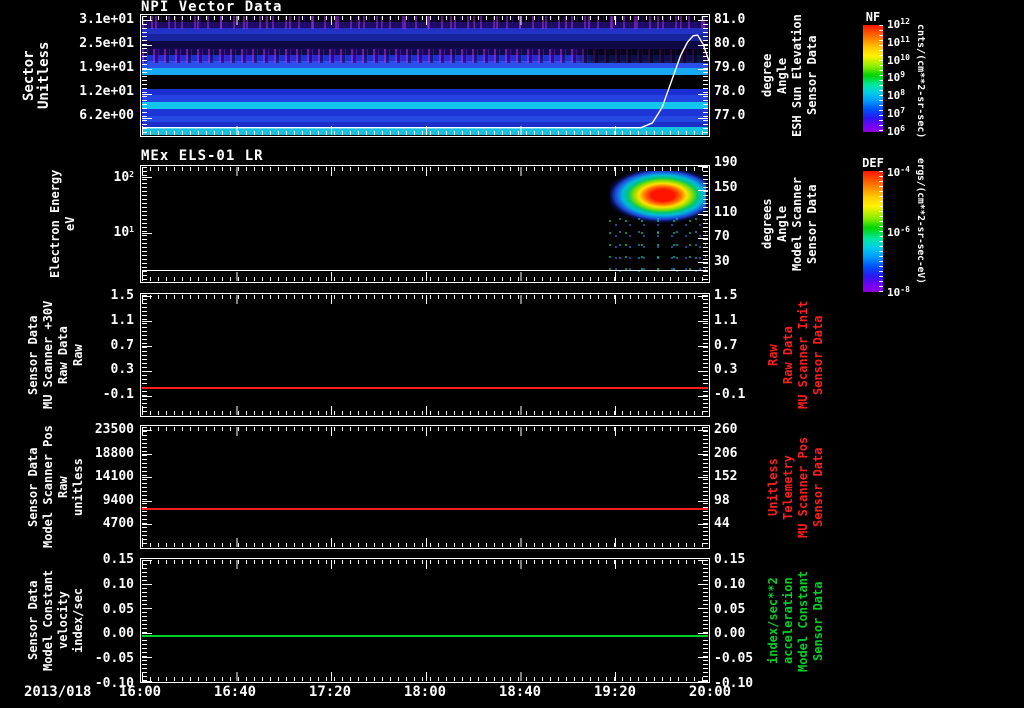 This screenshot has width=1024, height=708. Describe the element at coordinates (202, 156) in the screenshot. I see `panel-els-title: MEx ELS-01 LR` at that location.